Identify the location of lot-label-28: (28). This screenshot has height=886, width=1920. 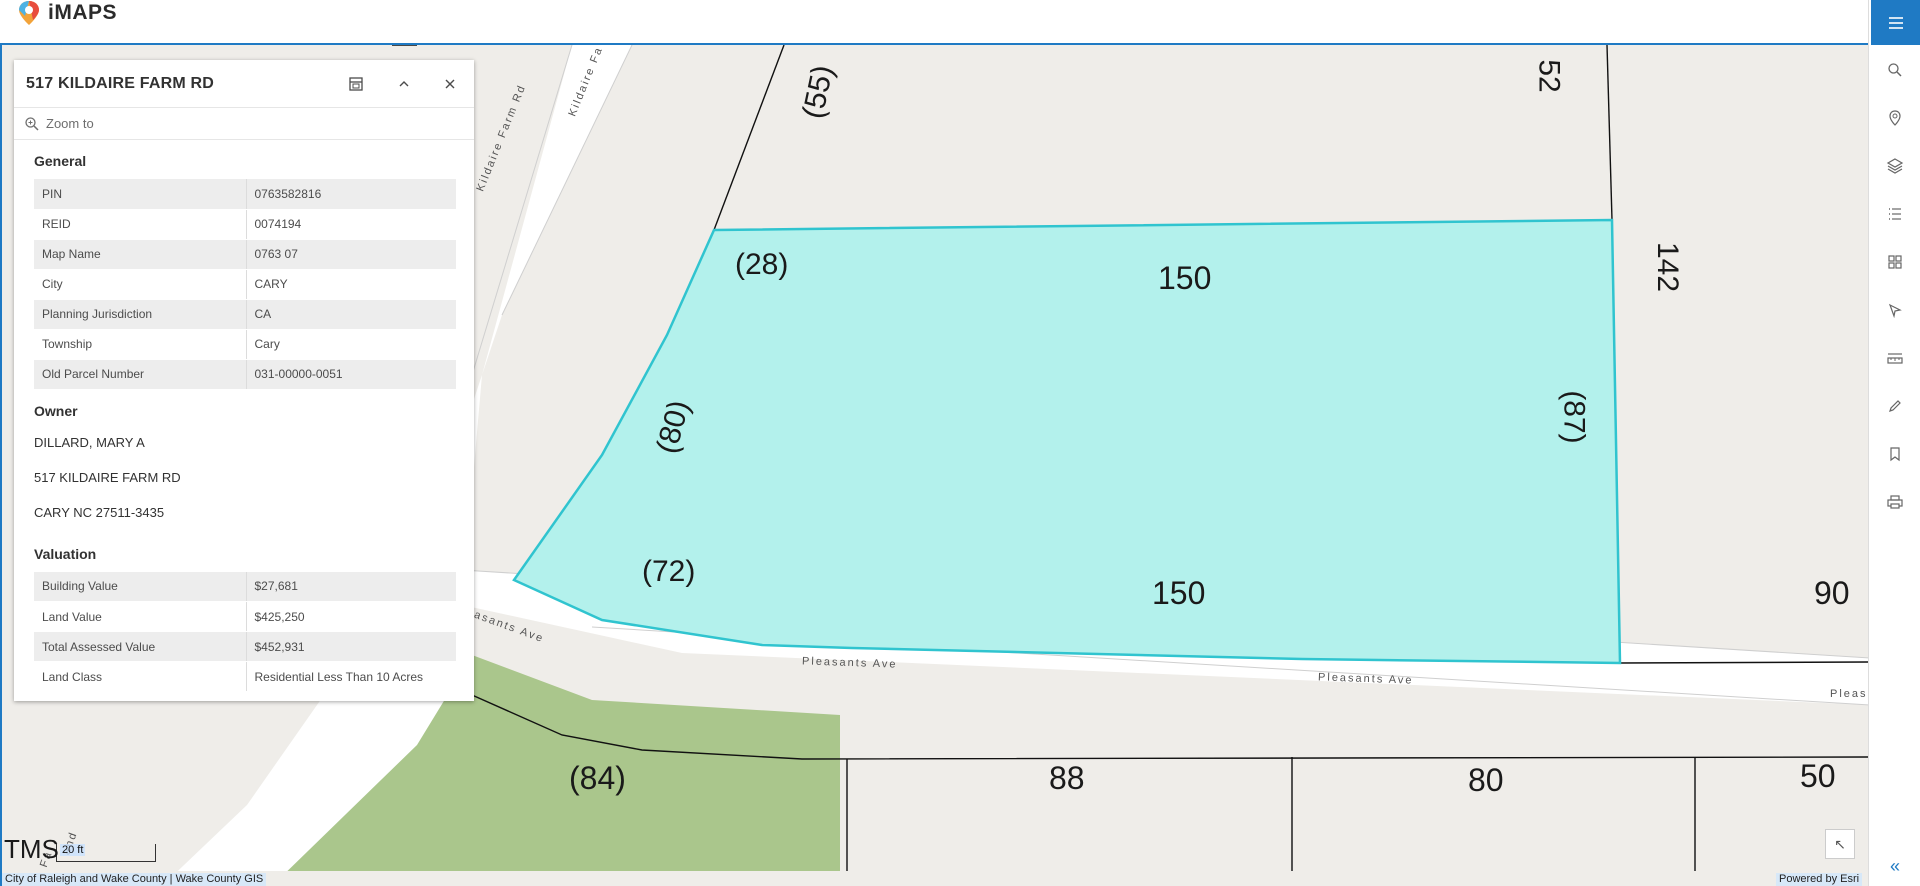
(762, 264).